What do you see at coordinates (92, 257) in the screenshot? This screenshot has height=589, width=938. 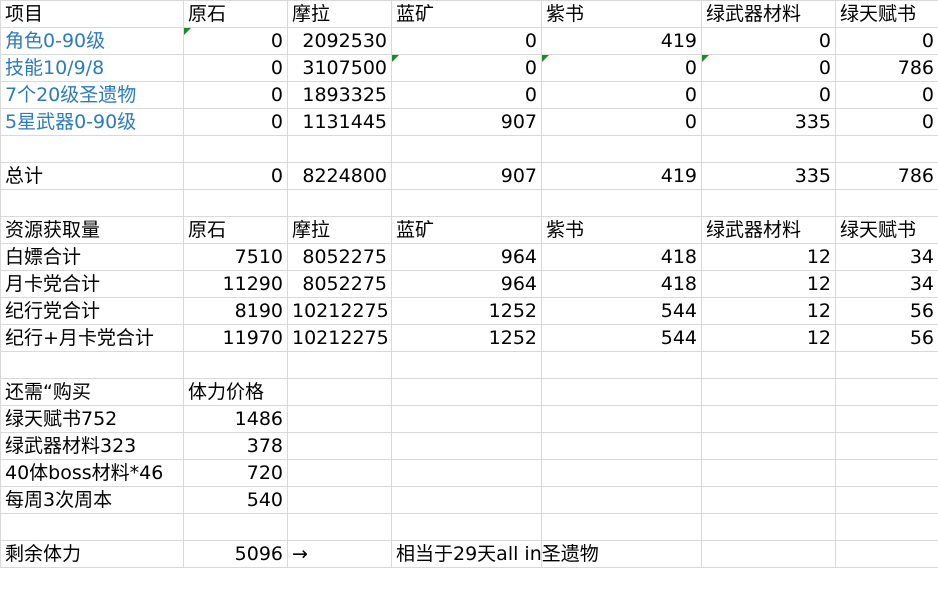 I see `cell: 白嫖合计` at bounding box center [92, 257].